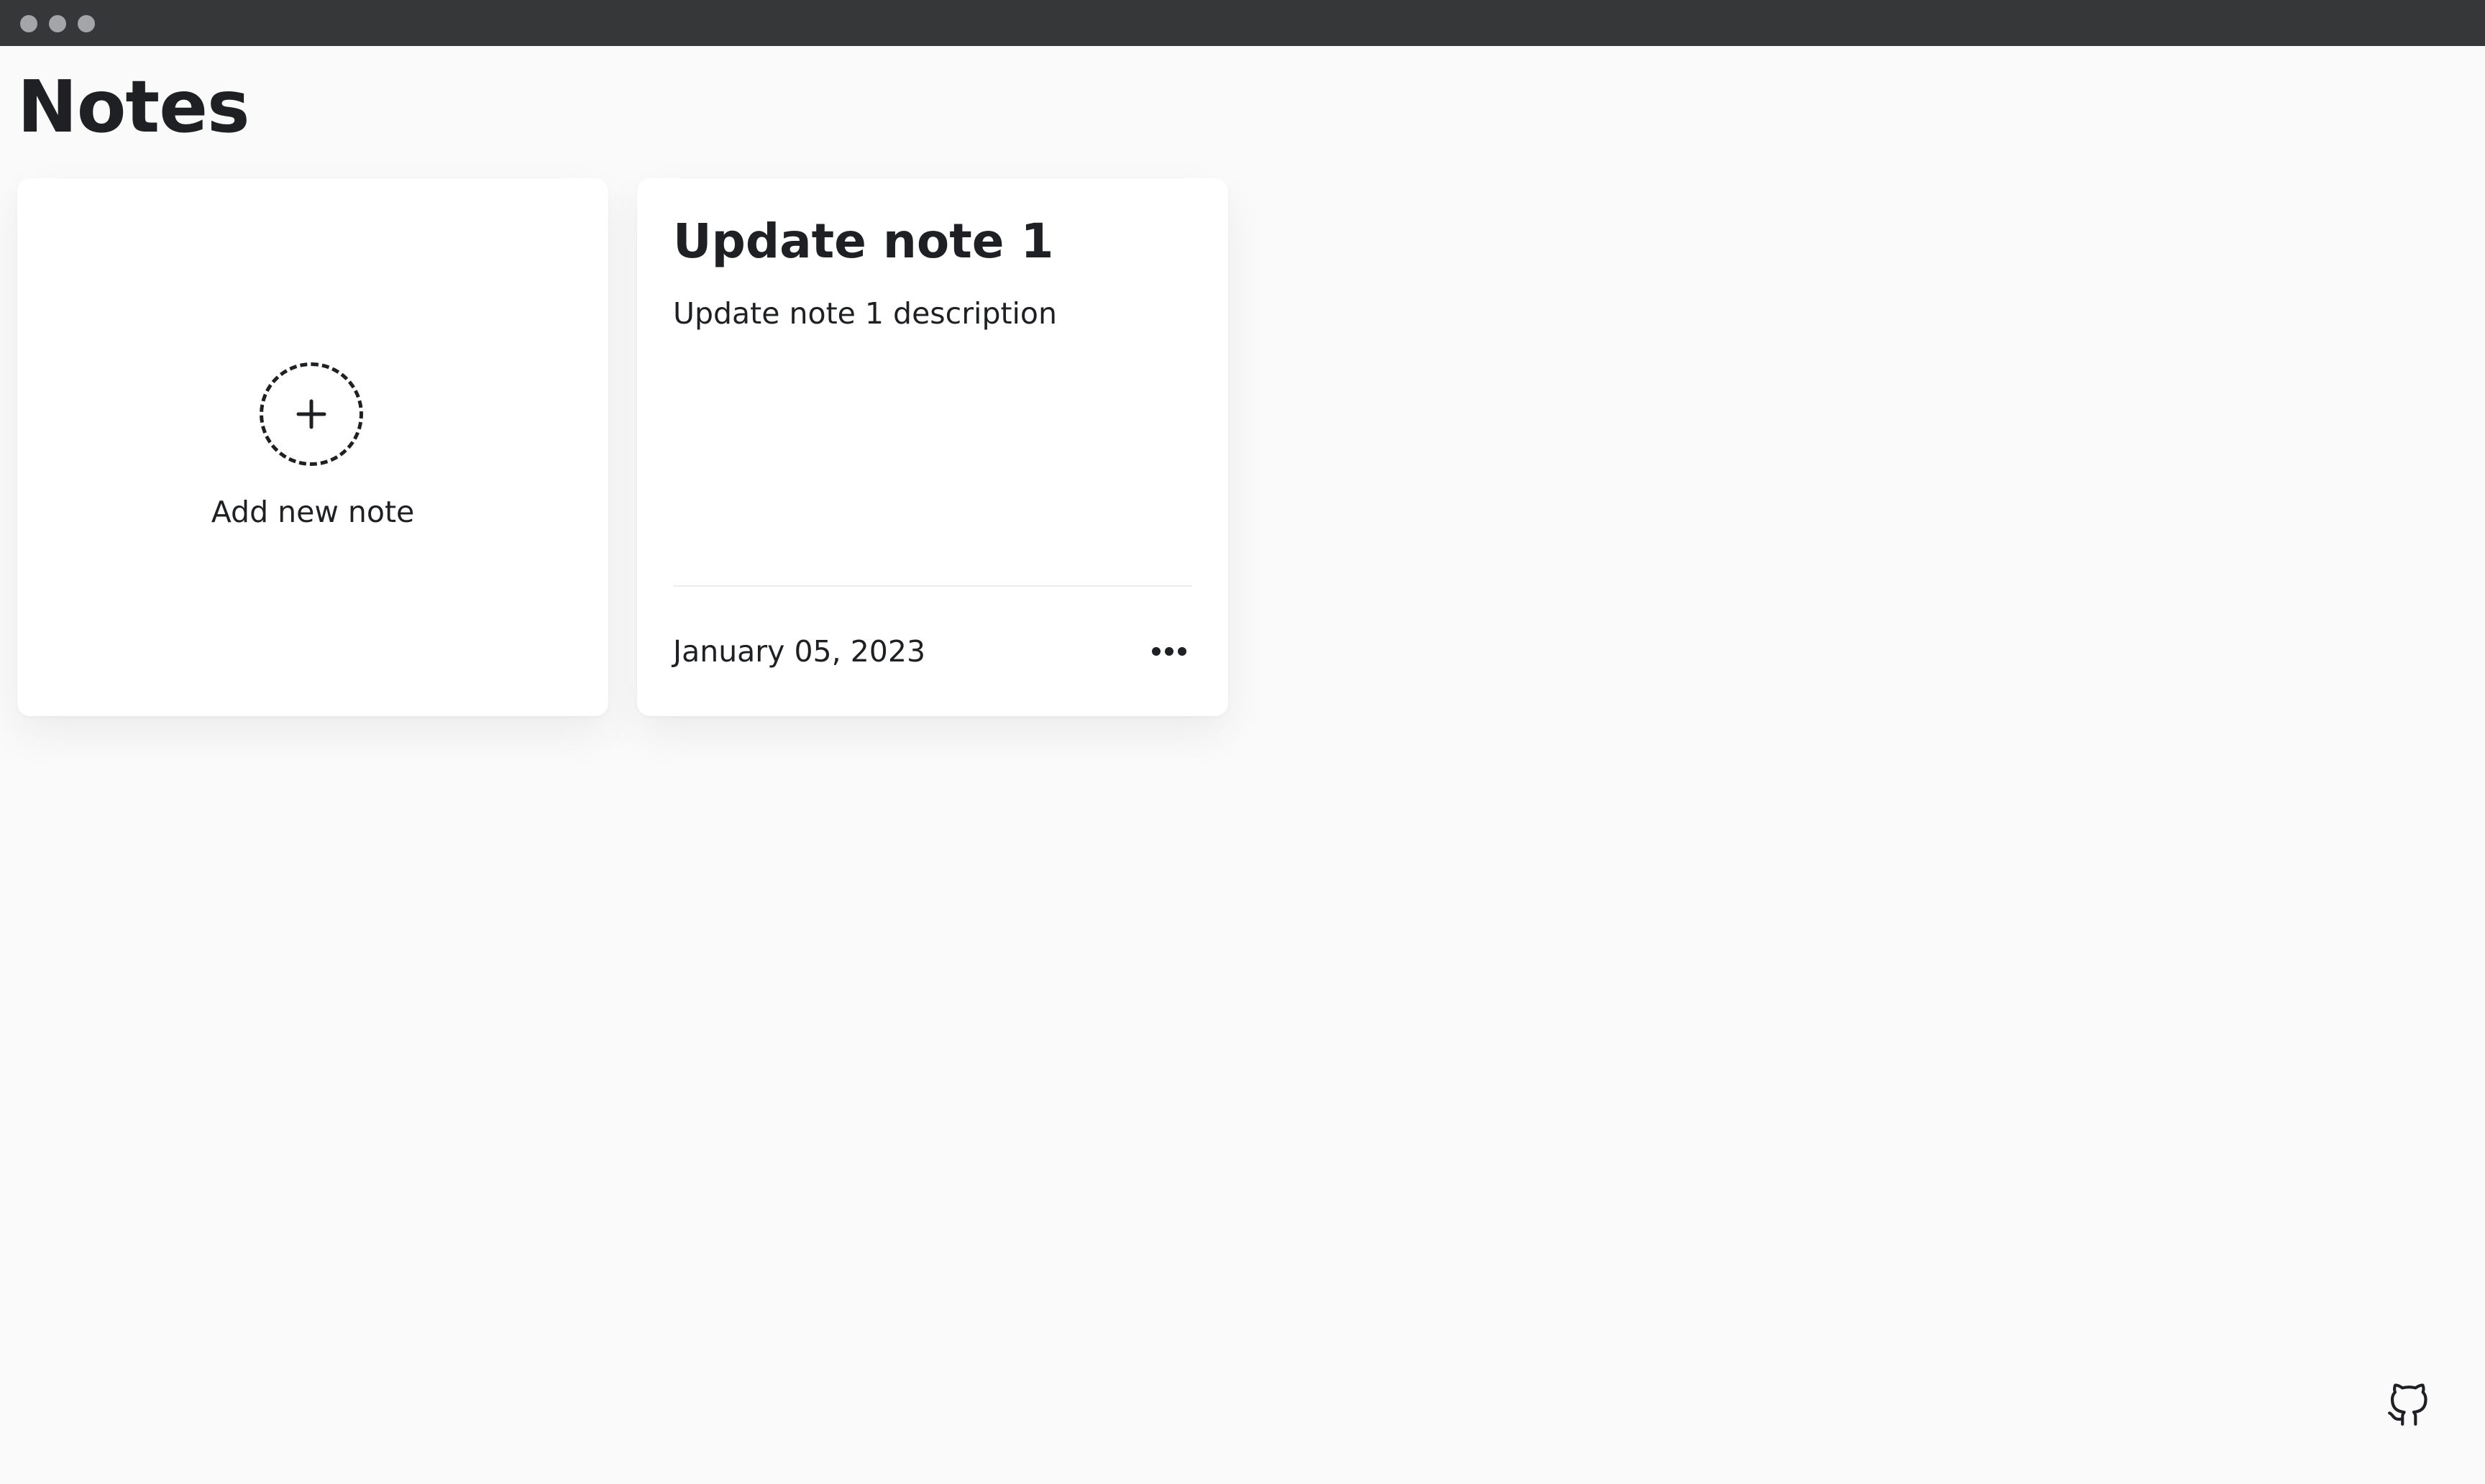  Describe the element at coordinates (58, 23) in the screenshot. I see `window-minimize-dot` at that location.